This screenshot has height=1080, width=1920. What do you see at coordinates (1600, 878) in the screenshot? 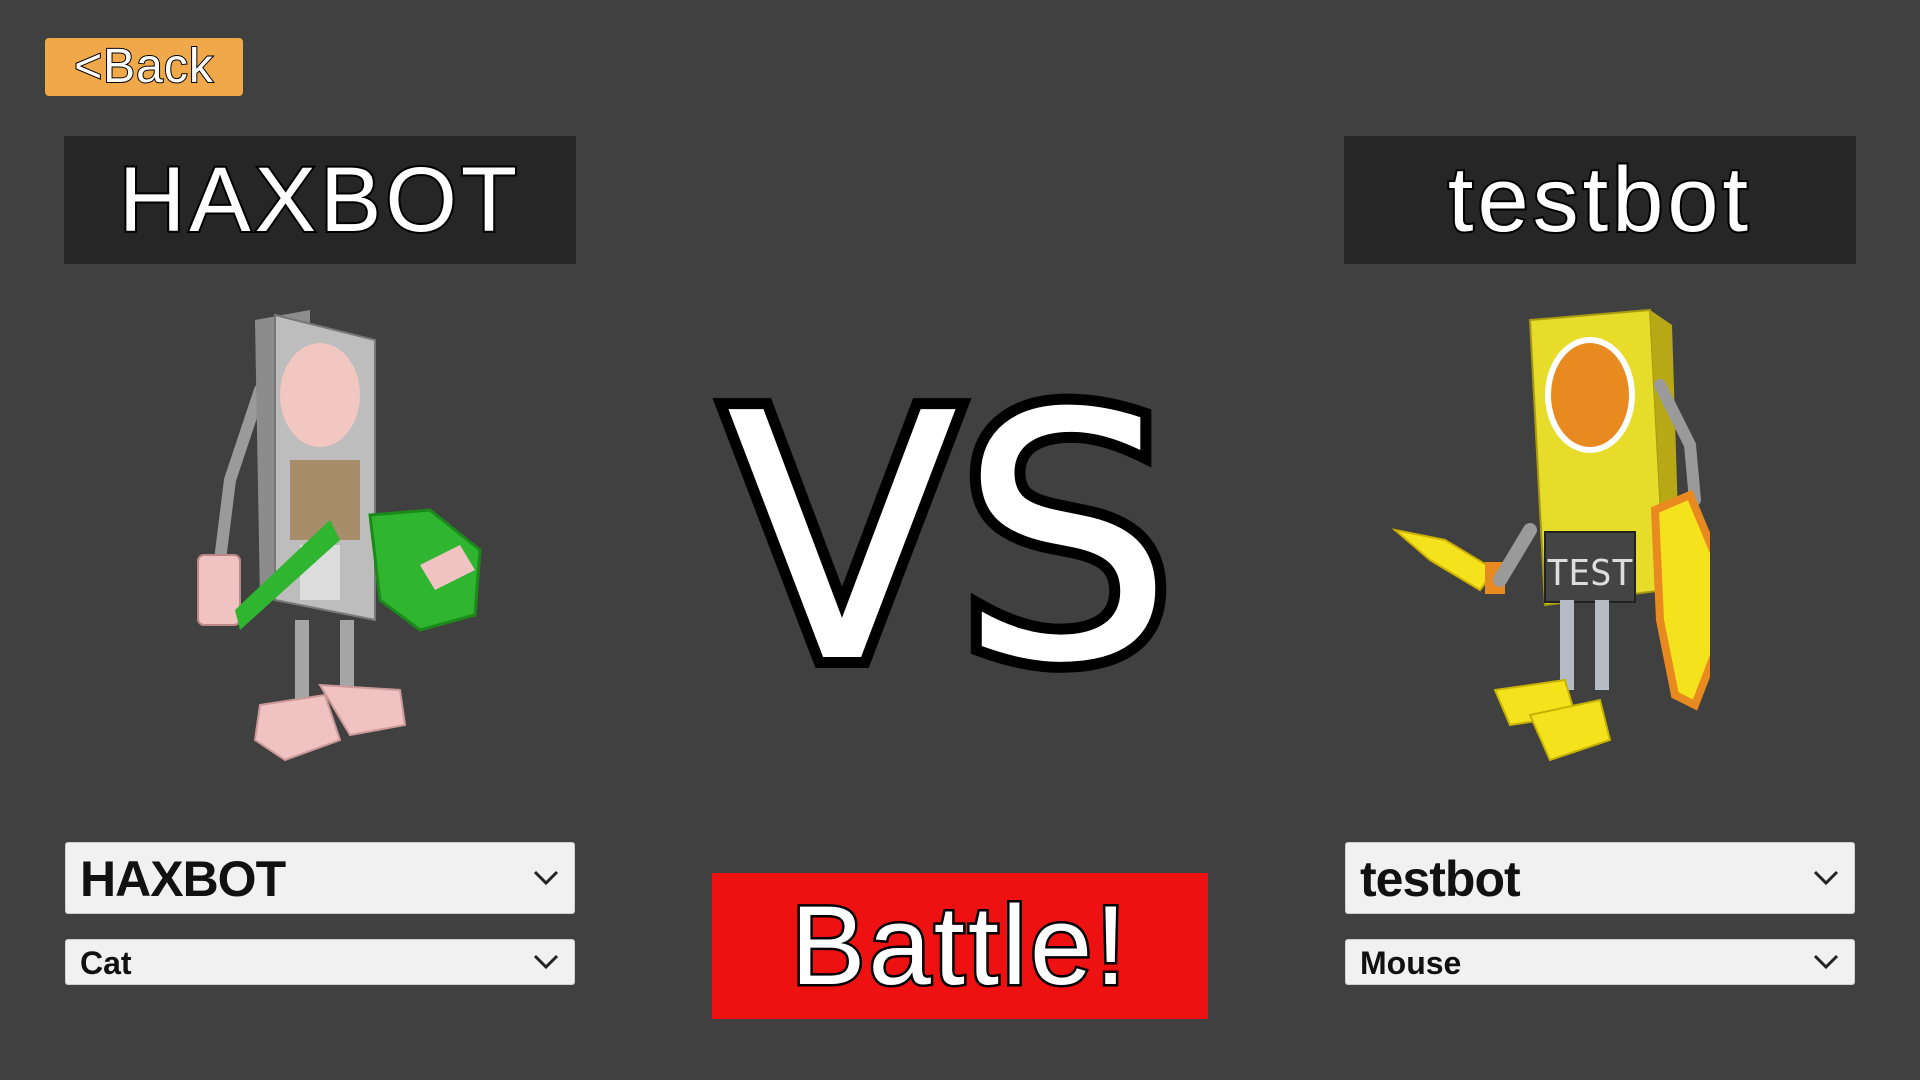
I see `right-robot-select: testbot` at bounding box center [1600, 878].